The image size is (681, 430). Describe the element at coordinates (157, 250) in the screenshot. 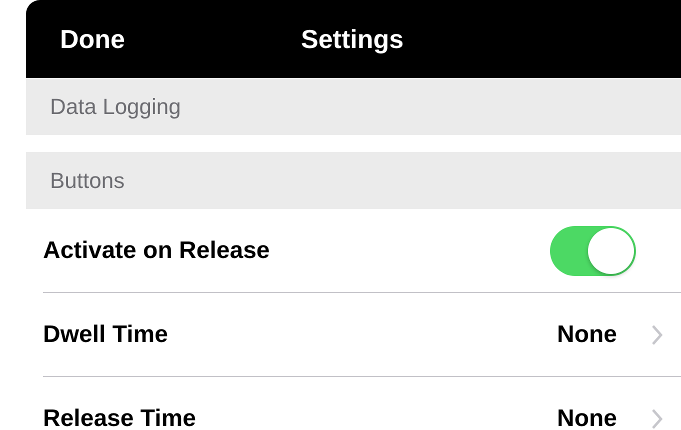

I see `row-label: Activate on Release` at that location.